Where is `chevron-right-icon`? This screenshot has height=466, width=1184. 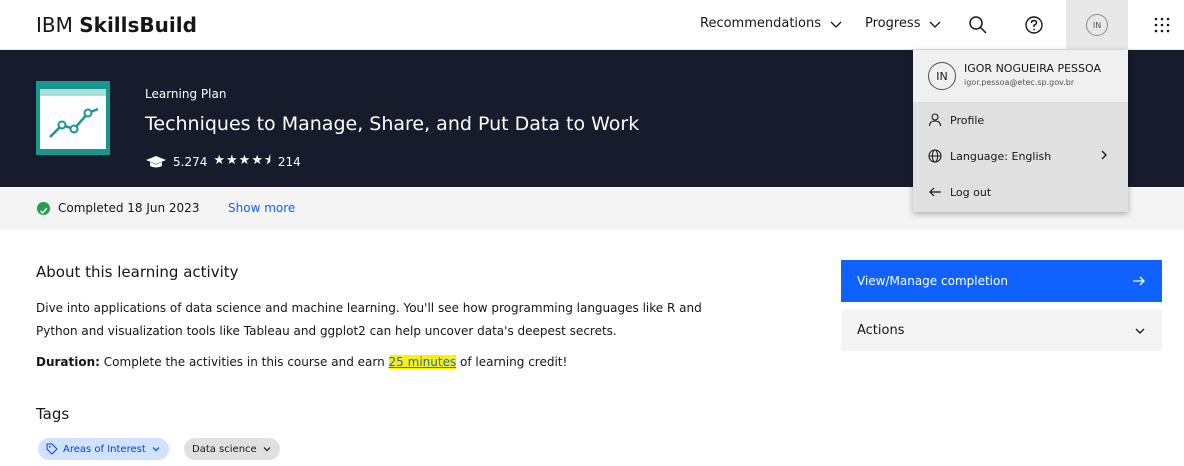 chevron-right-icon is located at coordinates (1104, 155).